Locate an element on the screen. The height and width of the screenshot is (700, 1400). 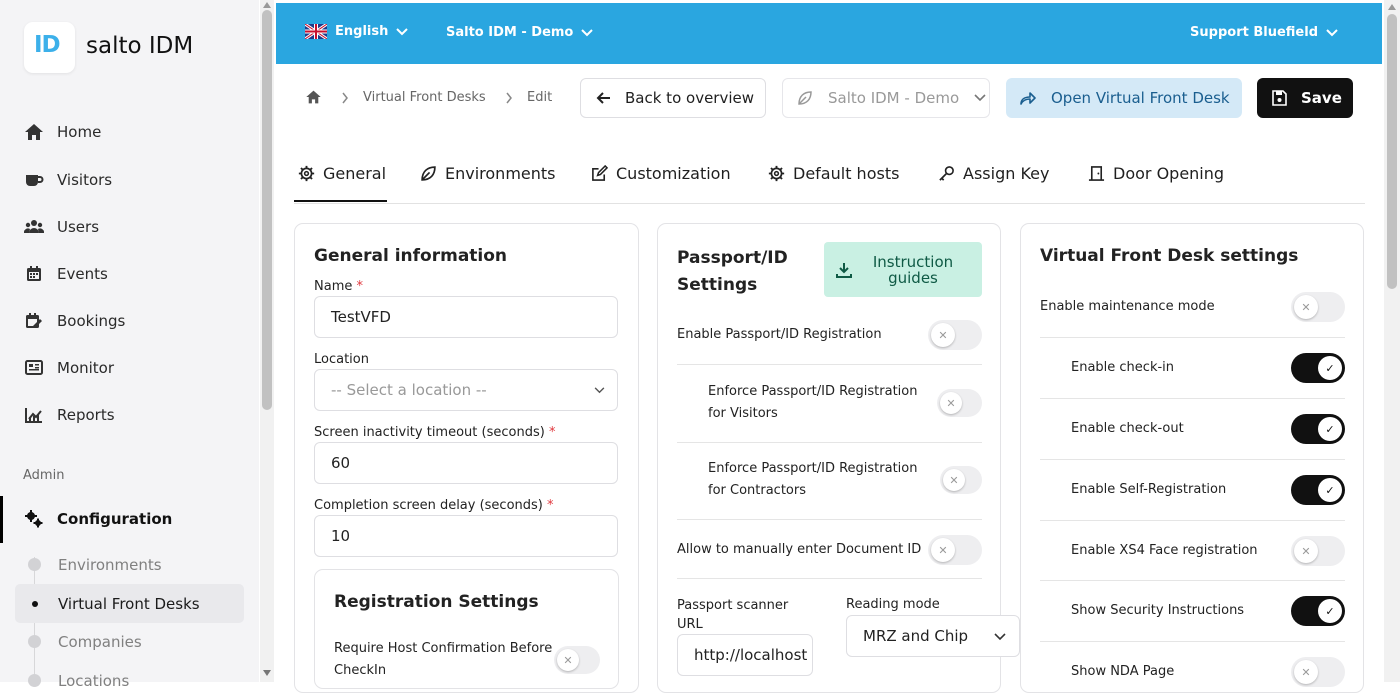
sidebar-subitem-label: Locations is located at coordinates (94, 680).